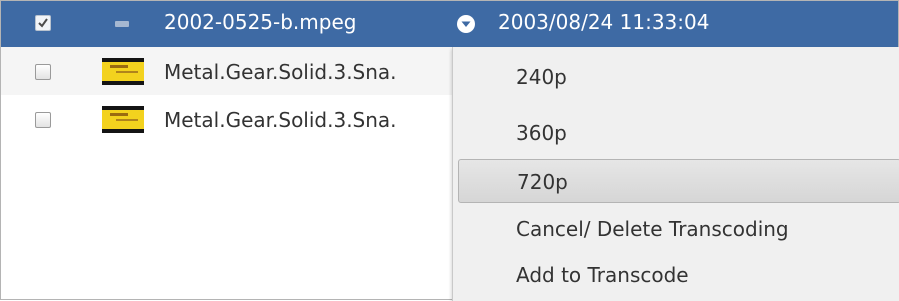 The image size is (899, 301). I want to click on file-date: 2003/08/24 11:33:04, so click(604, 22).